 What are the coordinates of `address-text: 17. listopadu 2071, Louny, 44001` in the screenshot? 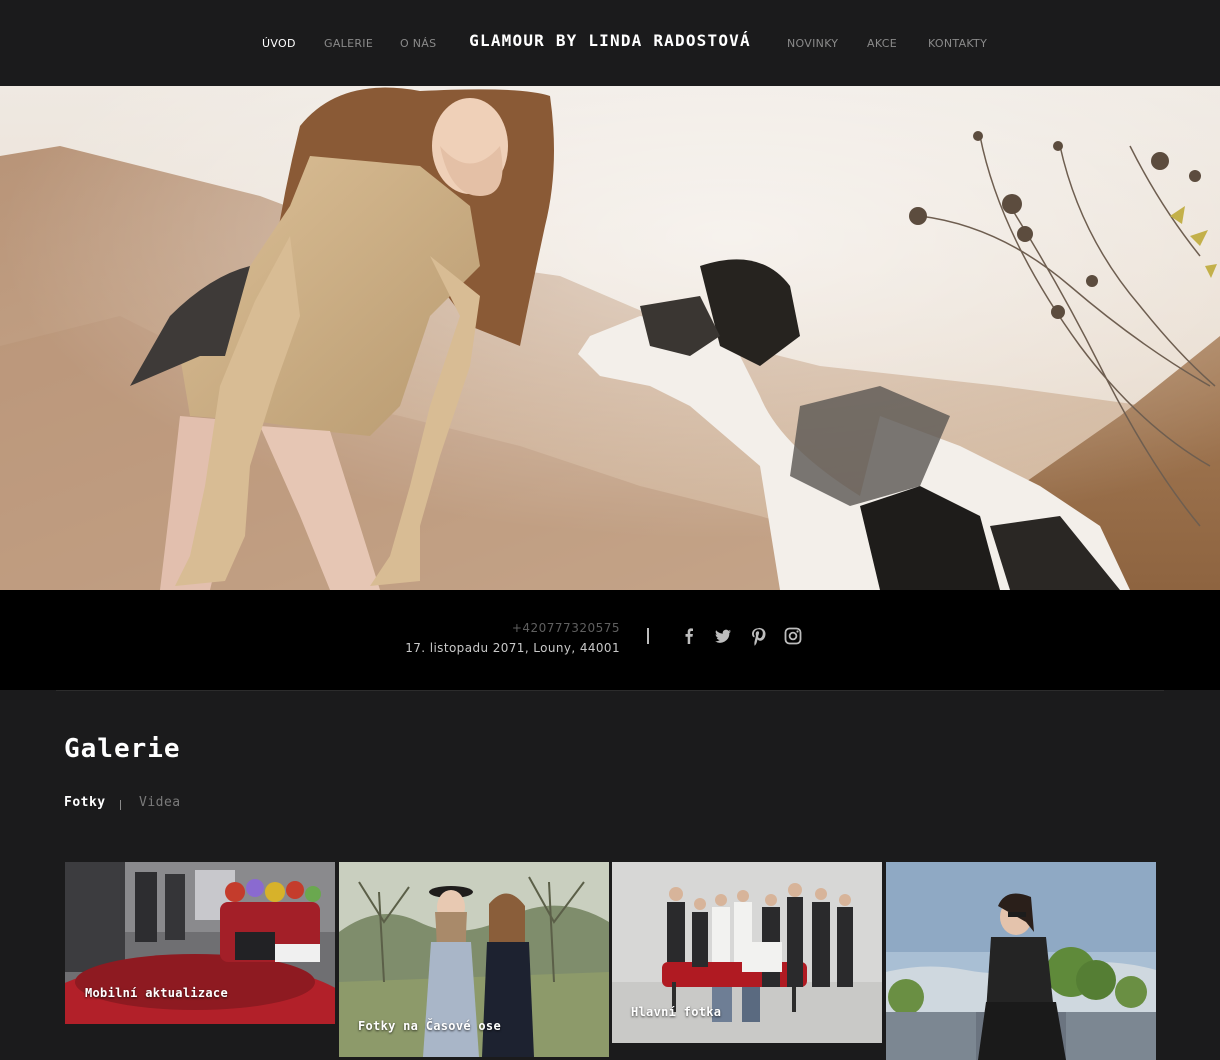 It's located at (512, 648).